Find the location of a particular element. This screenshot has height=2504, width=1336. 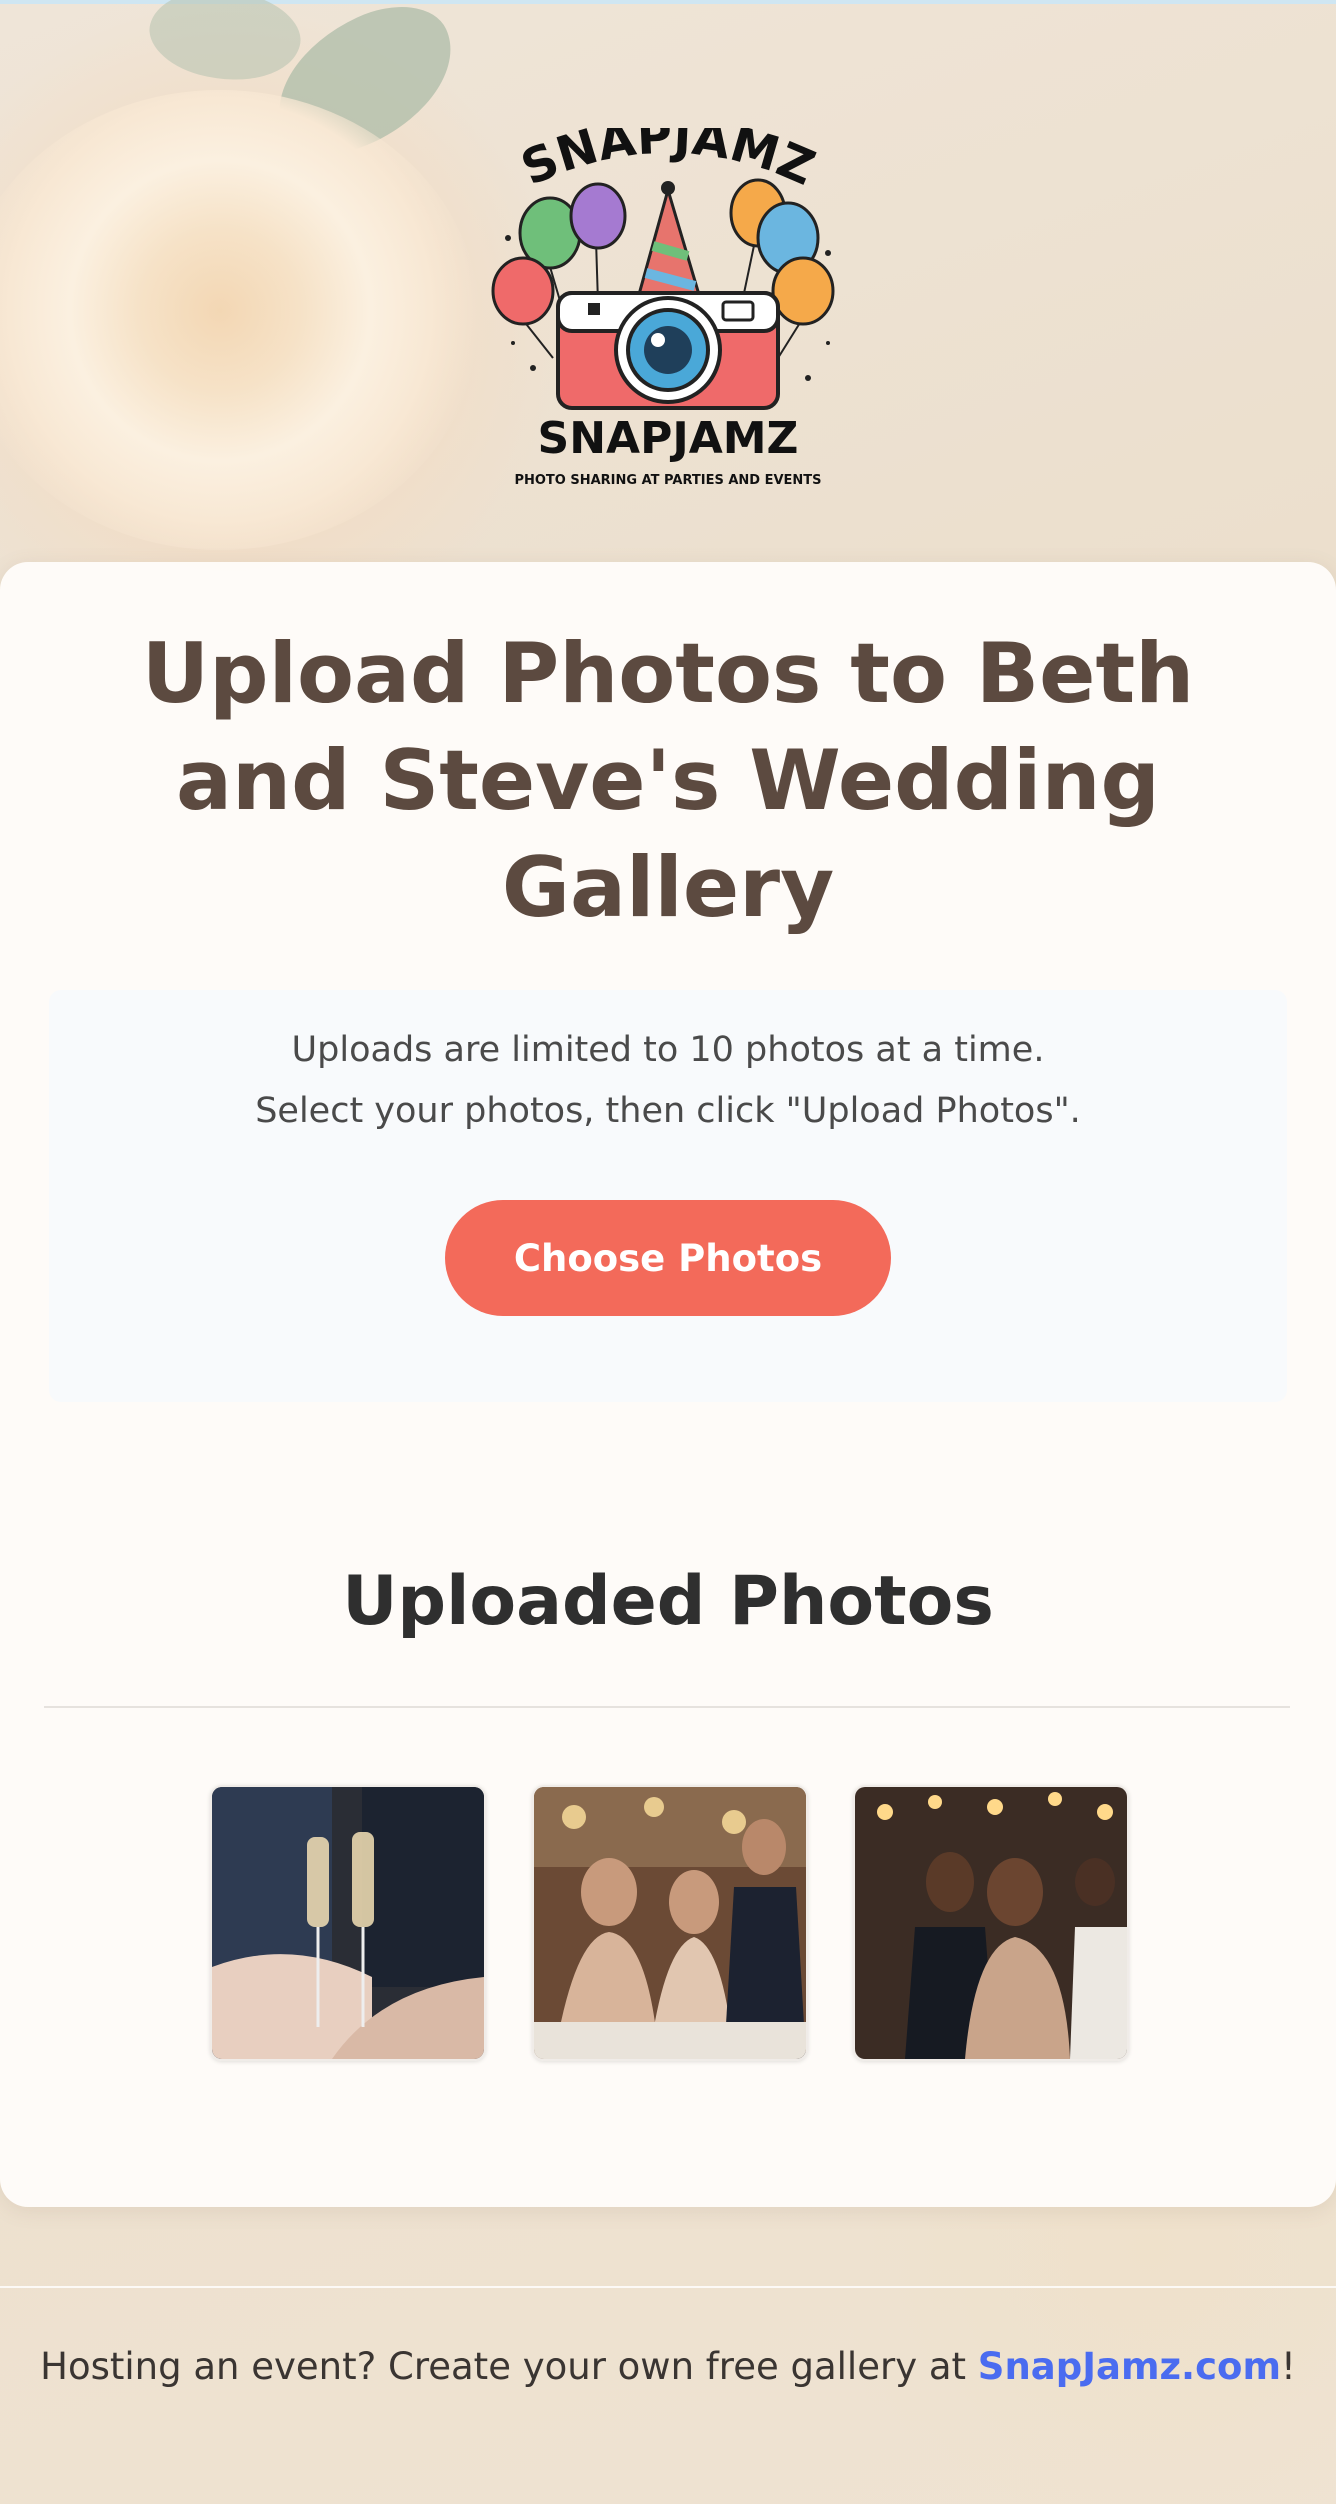

footer-text-end: ! is located at coordinates (1288, 2366).